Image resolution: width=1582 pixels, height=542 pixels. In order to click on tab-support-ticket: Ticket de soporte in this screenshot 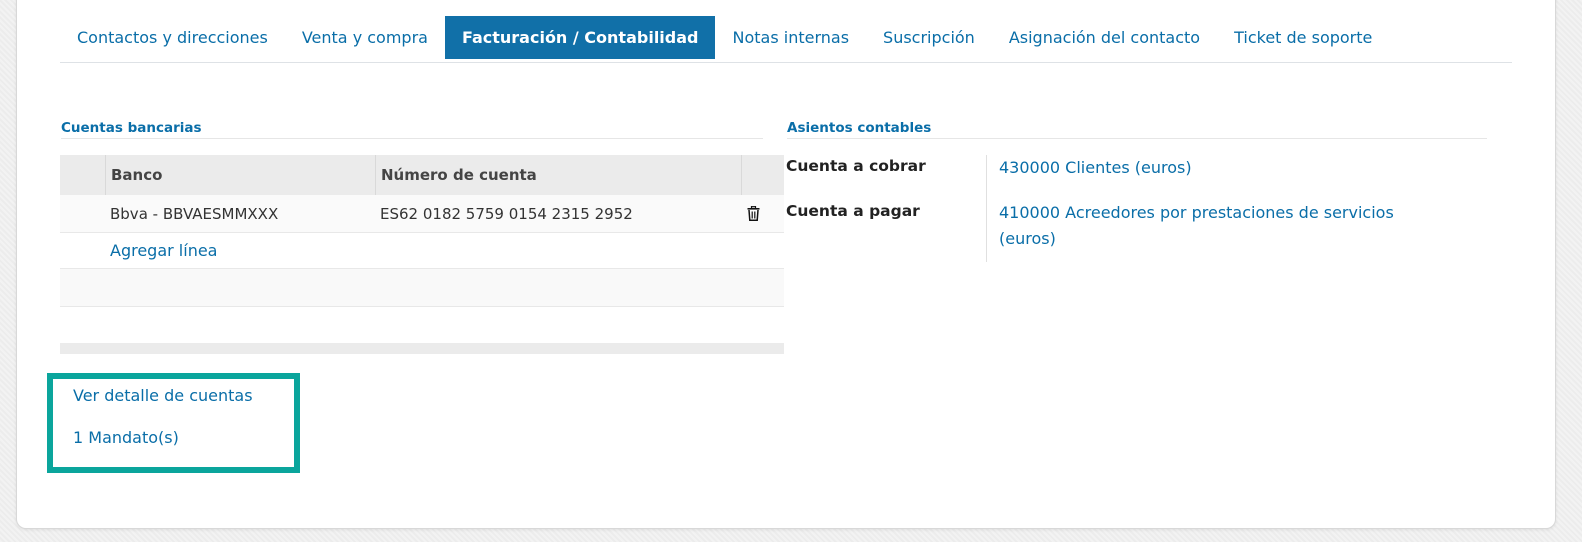, I will do `click(1303, 37)`.